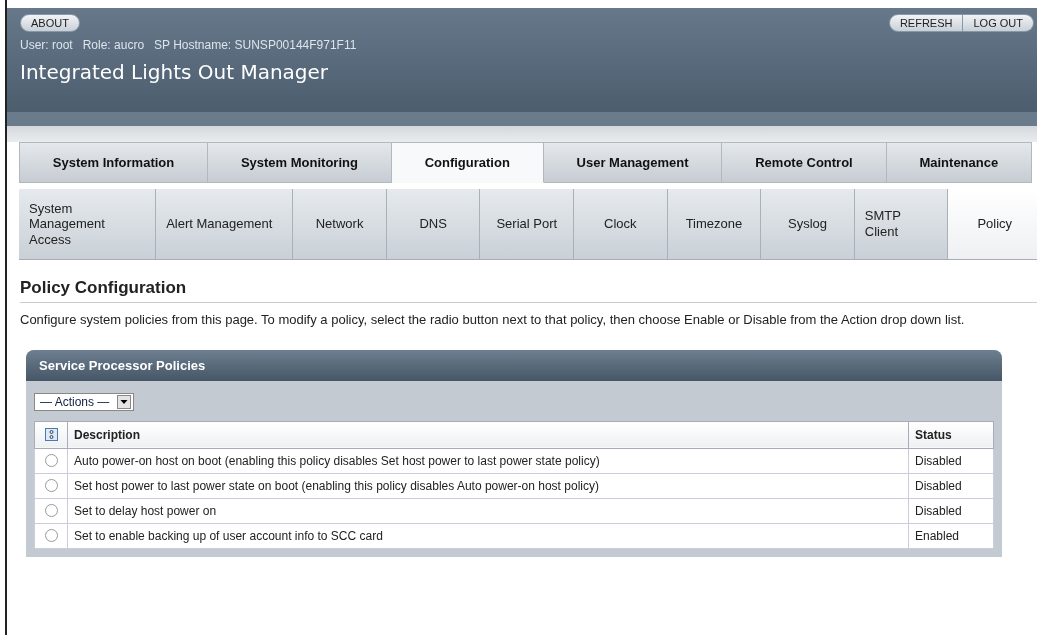 Image resolution: width=1037 pixels, height=635 pixels. What do you see at coordinates (621, 224) in the screenshot?
I see `sub-tab: Clock` at bounding box center [621, 224].